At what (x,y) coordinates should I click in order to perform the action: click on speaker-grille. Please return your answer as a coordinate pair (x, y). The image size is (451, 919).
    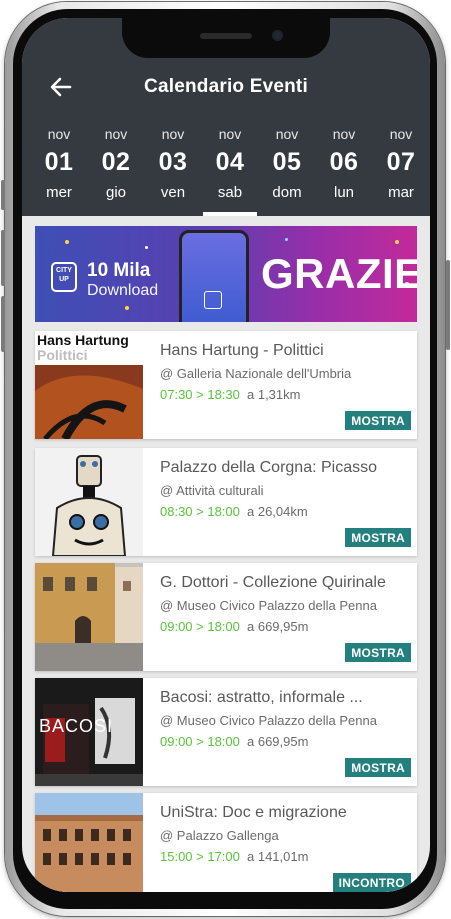
    Looking at the image, I should click on (226, 36).